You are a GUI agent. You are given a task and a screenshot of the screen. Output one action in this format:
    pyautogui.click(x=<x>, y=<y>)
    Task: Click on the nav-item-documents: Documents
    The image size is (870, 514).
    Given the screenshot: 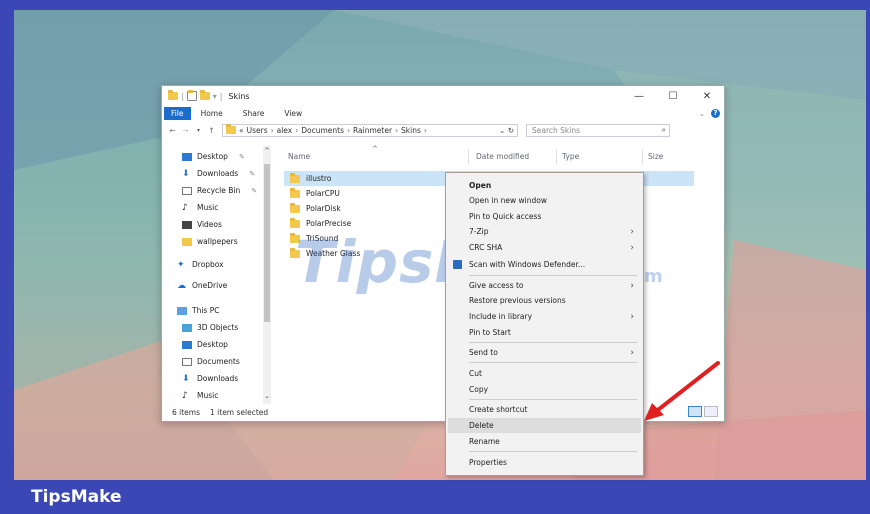 What is the action you would take?
    pyautogui.click(x=211, y=361)
    